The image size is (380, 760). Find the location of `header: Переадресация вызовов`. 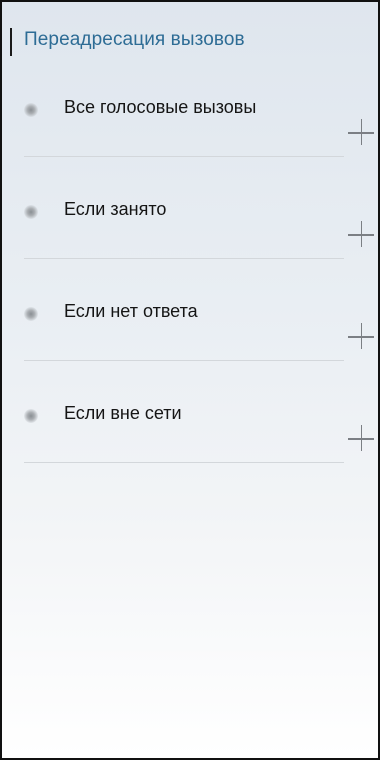

header: Переадресация вызовов is located at coordinates (190, 43).